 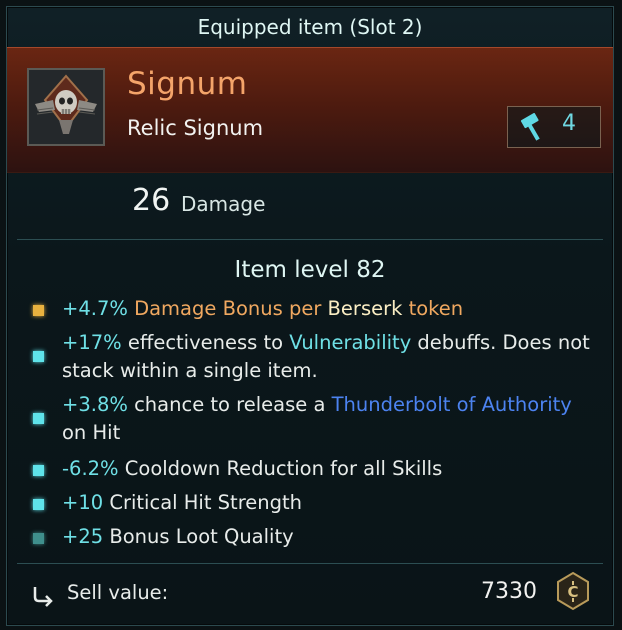 I want to click on affix-segment: chance to release a, so click(x=229, y=404).